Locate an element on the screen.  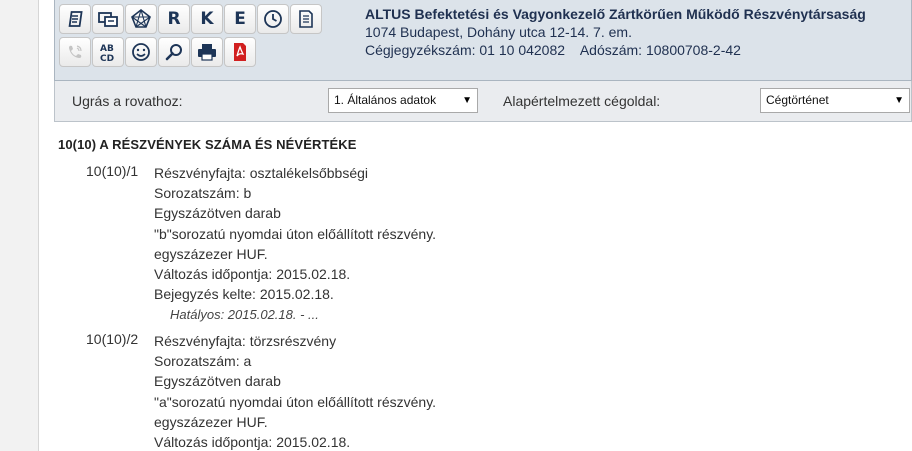
default-page-label: Alapértelmezett cégoldal: is located at coordinates (582, 101).